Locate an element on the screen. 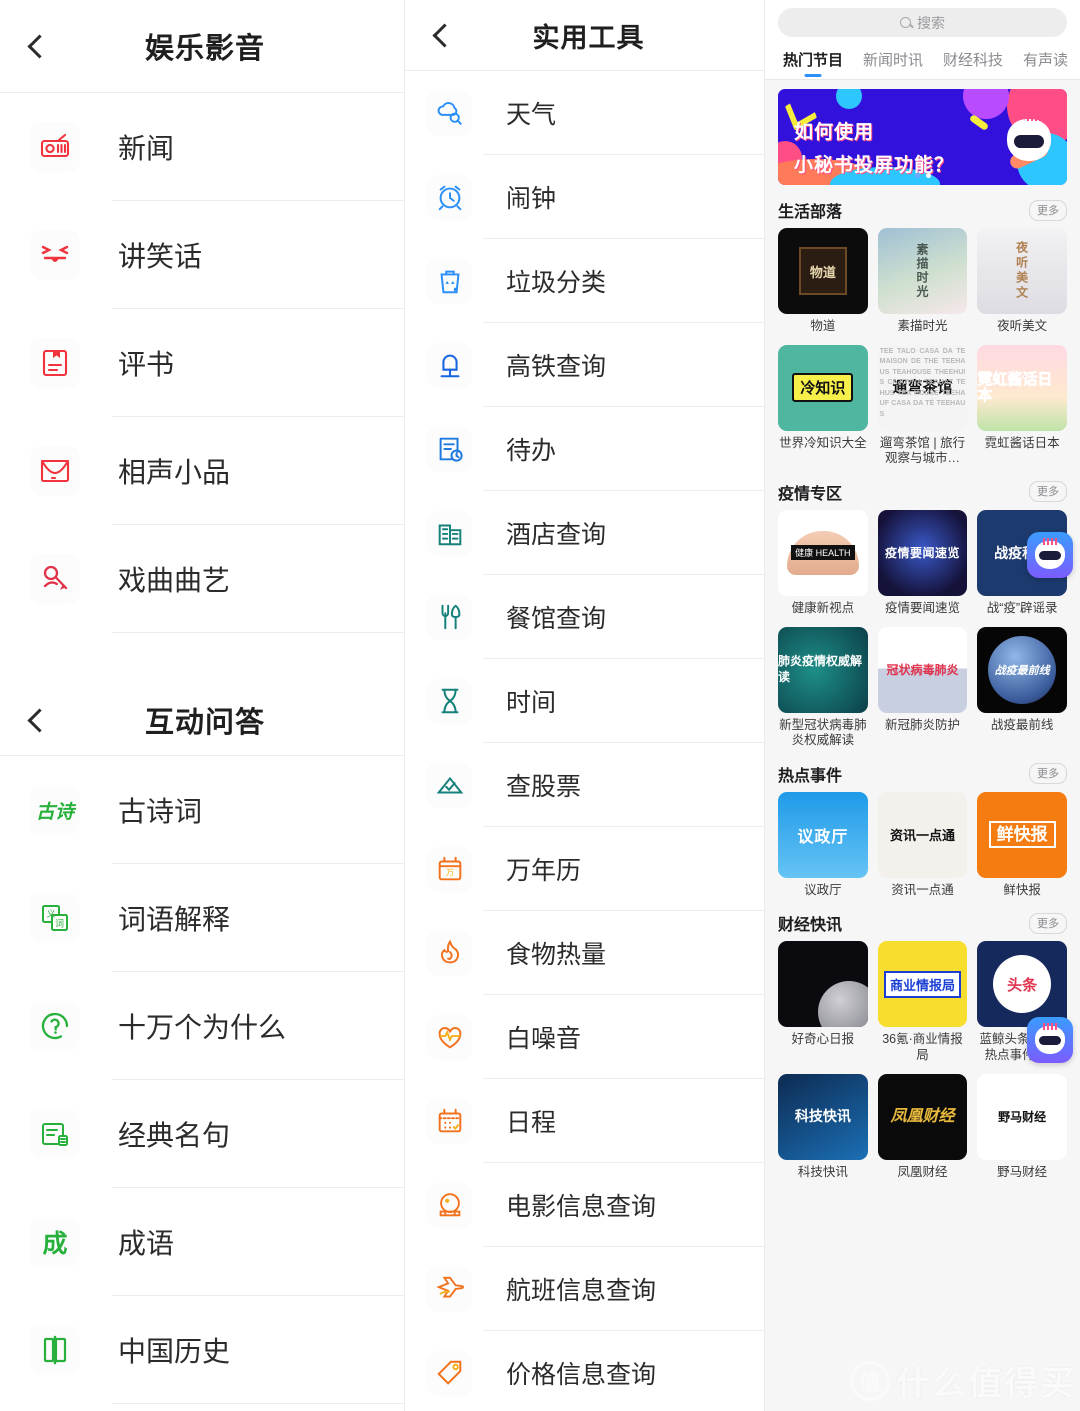 This screenshot has height=1411, width=1080. card-label: 议政厅 is located at coordinates (823, 889).